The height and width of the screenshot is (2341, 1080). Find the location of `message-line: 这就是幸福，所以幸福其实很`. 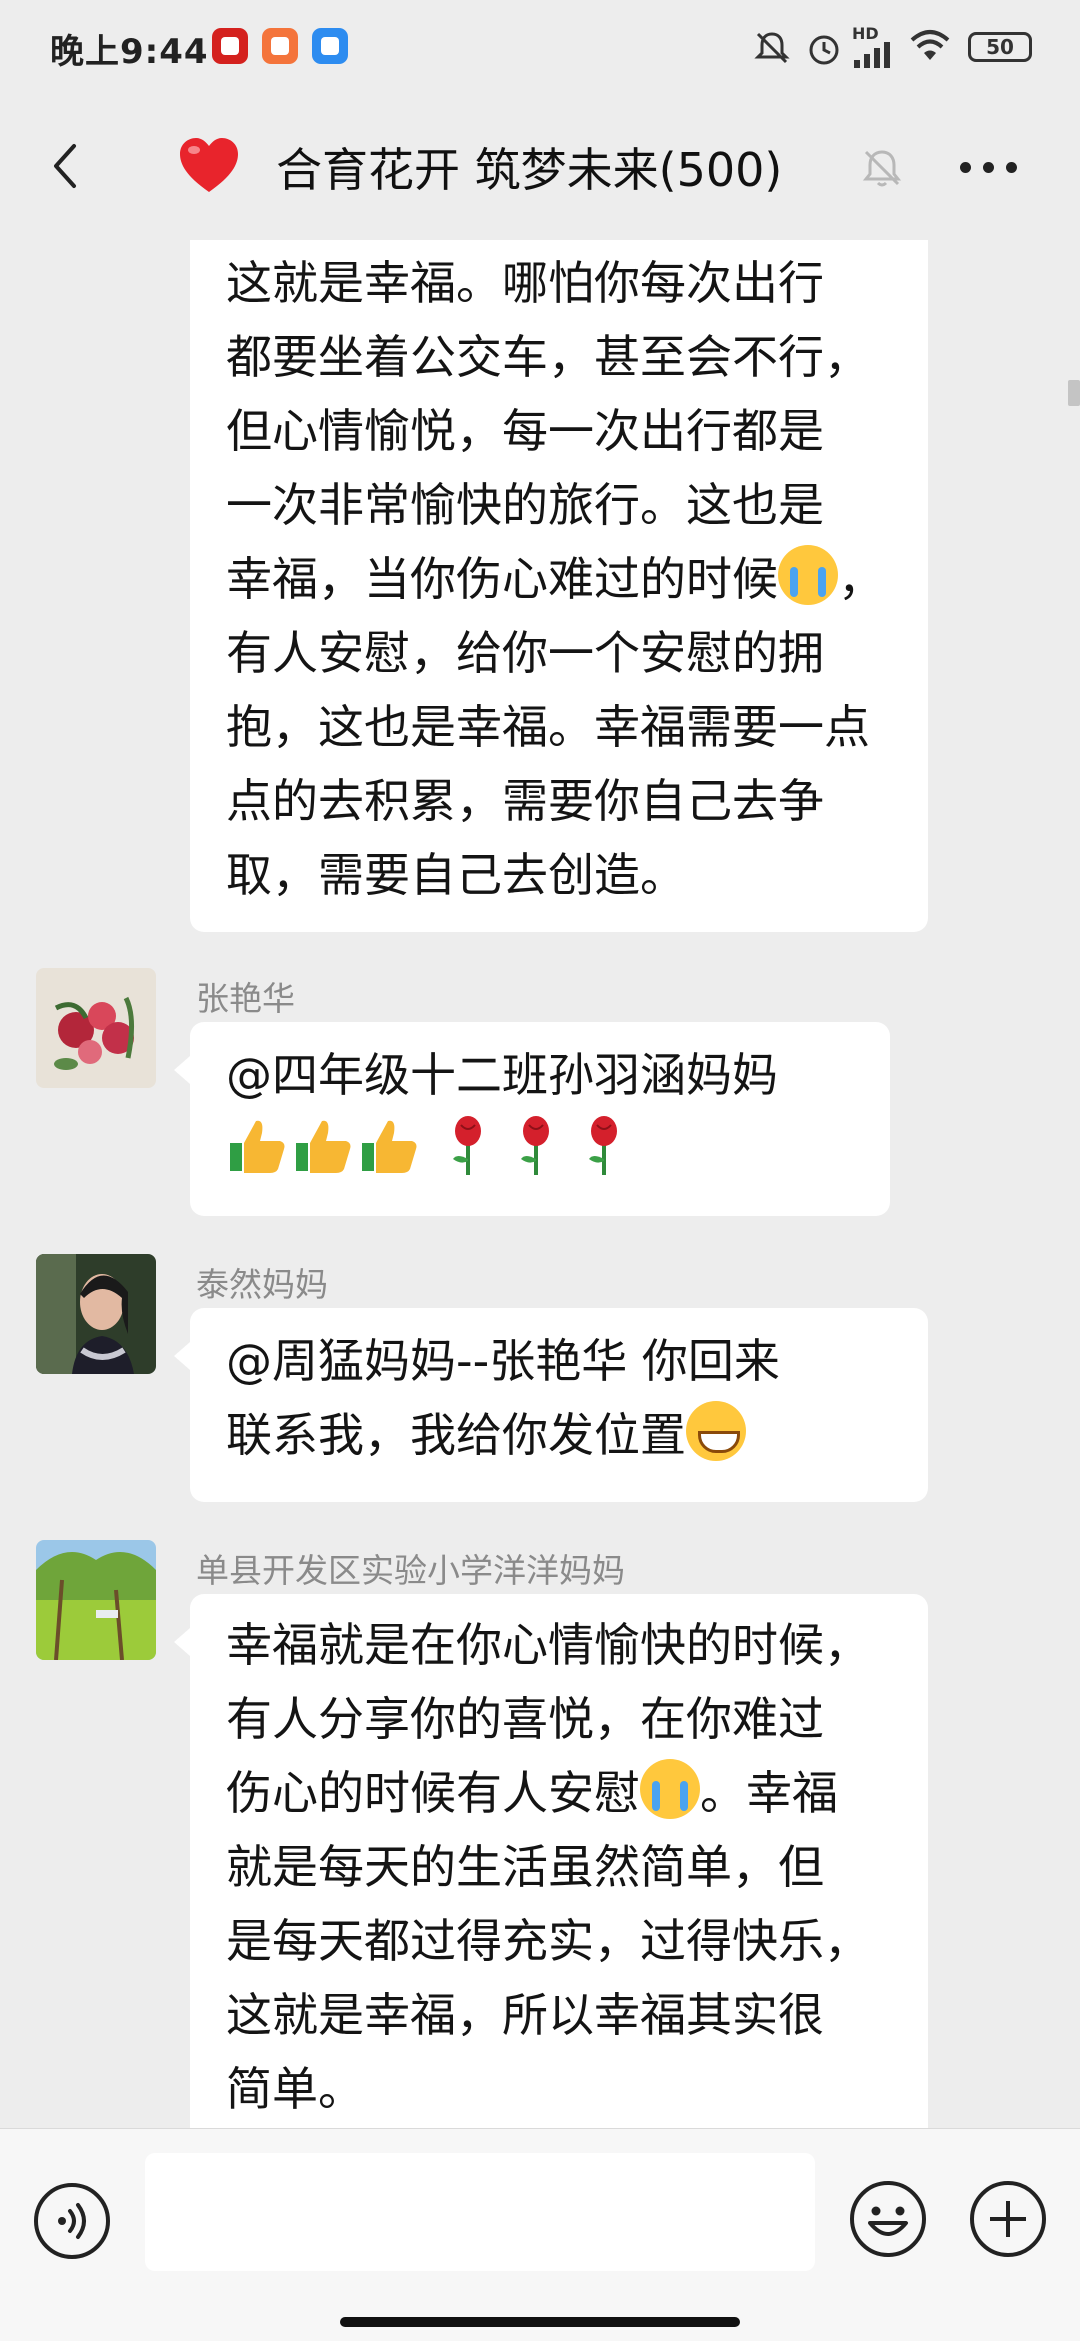

message-line: 这就是幸福，所以幸福其实很 is located at coordinates (525, 2015).